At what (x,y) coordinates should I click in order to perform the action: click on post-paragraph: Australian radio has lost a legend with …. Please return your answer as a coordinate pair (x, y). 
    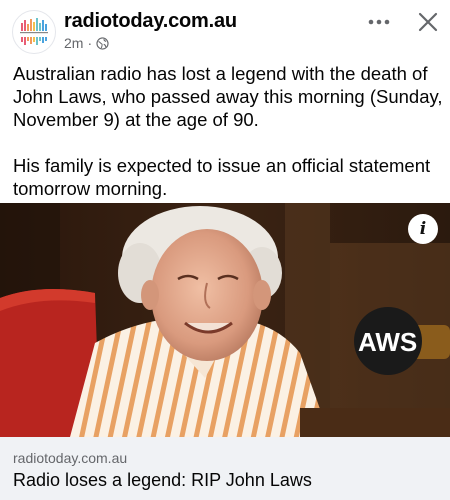
    Looking at the image, I should click on (228, 96).